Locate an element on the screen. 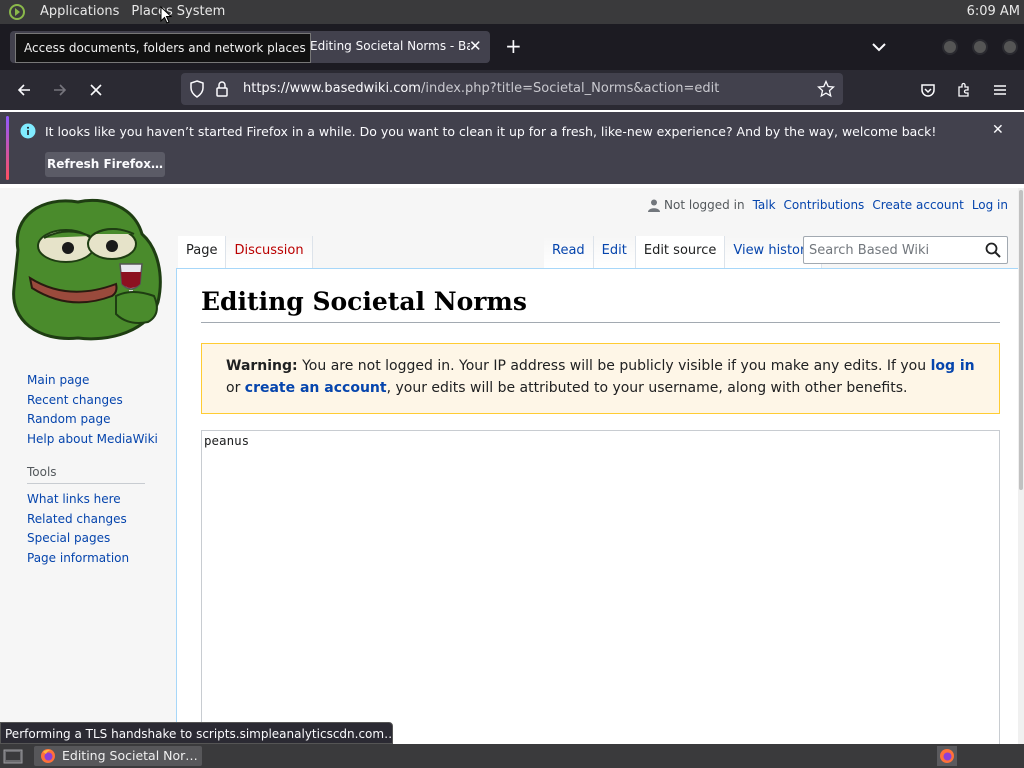 The width and height of the screenshot is (1024, 768). tab-title: Editing Societal Norms - Based Wiki is located at coordinates (390, 46).